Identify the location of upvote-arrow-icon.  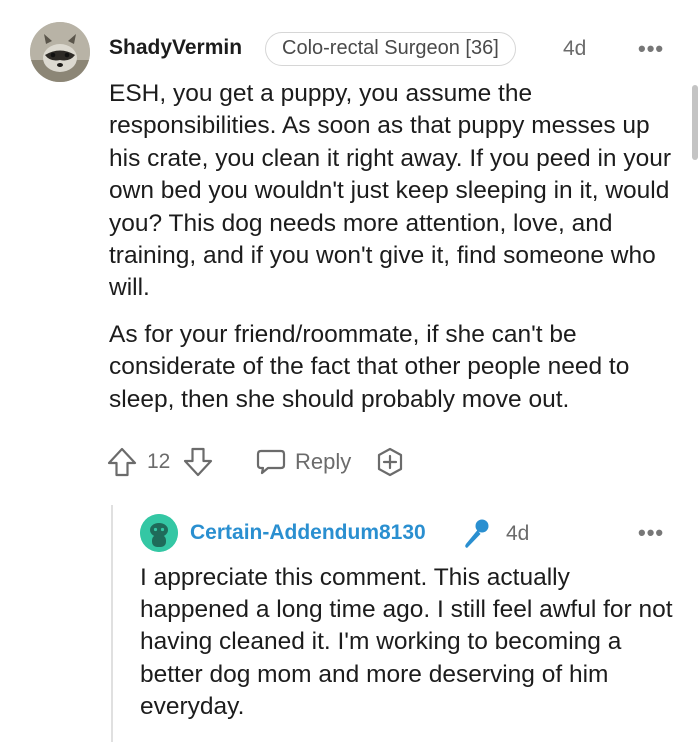
(122, 462).